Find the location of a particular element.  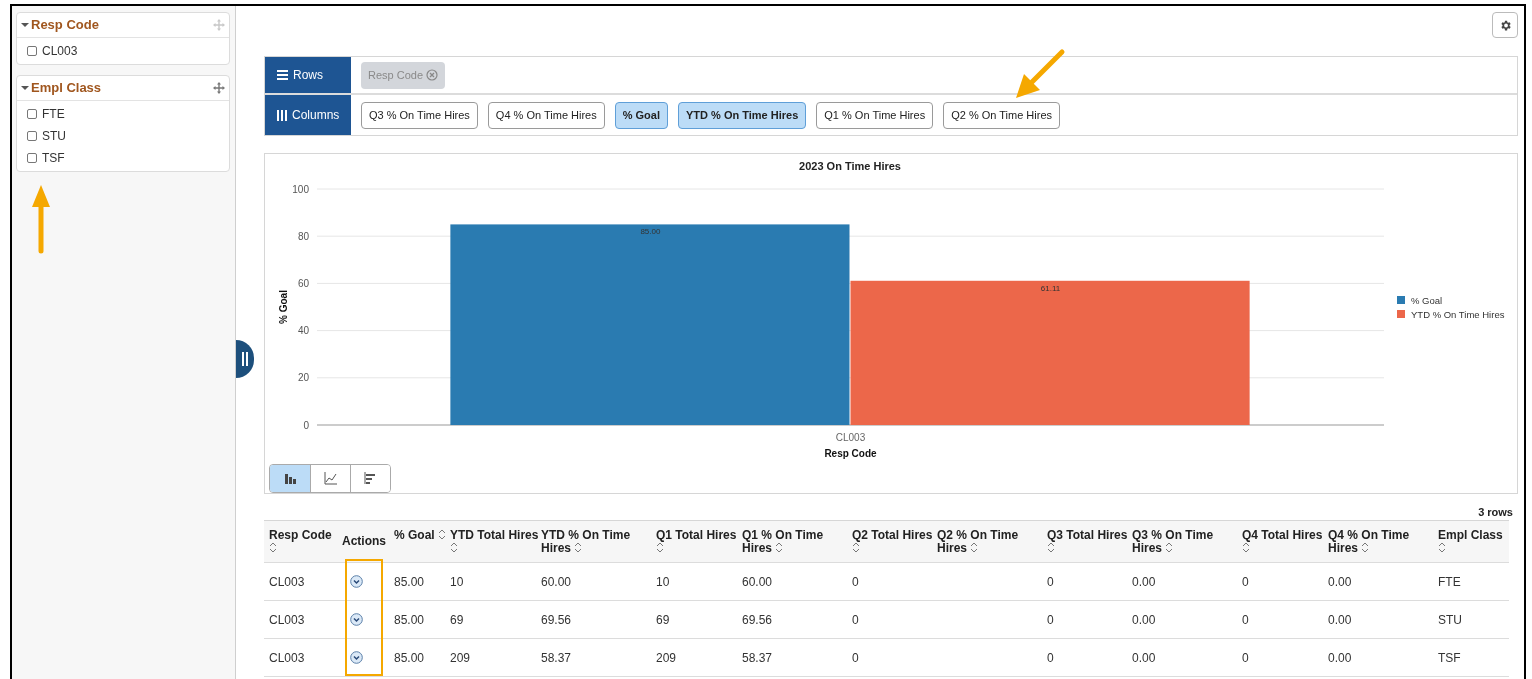

checkbox-label: CL003 is located at coordinates (60, 51).